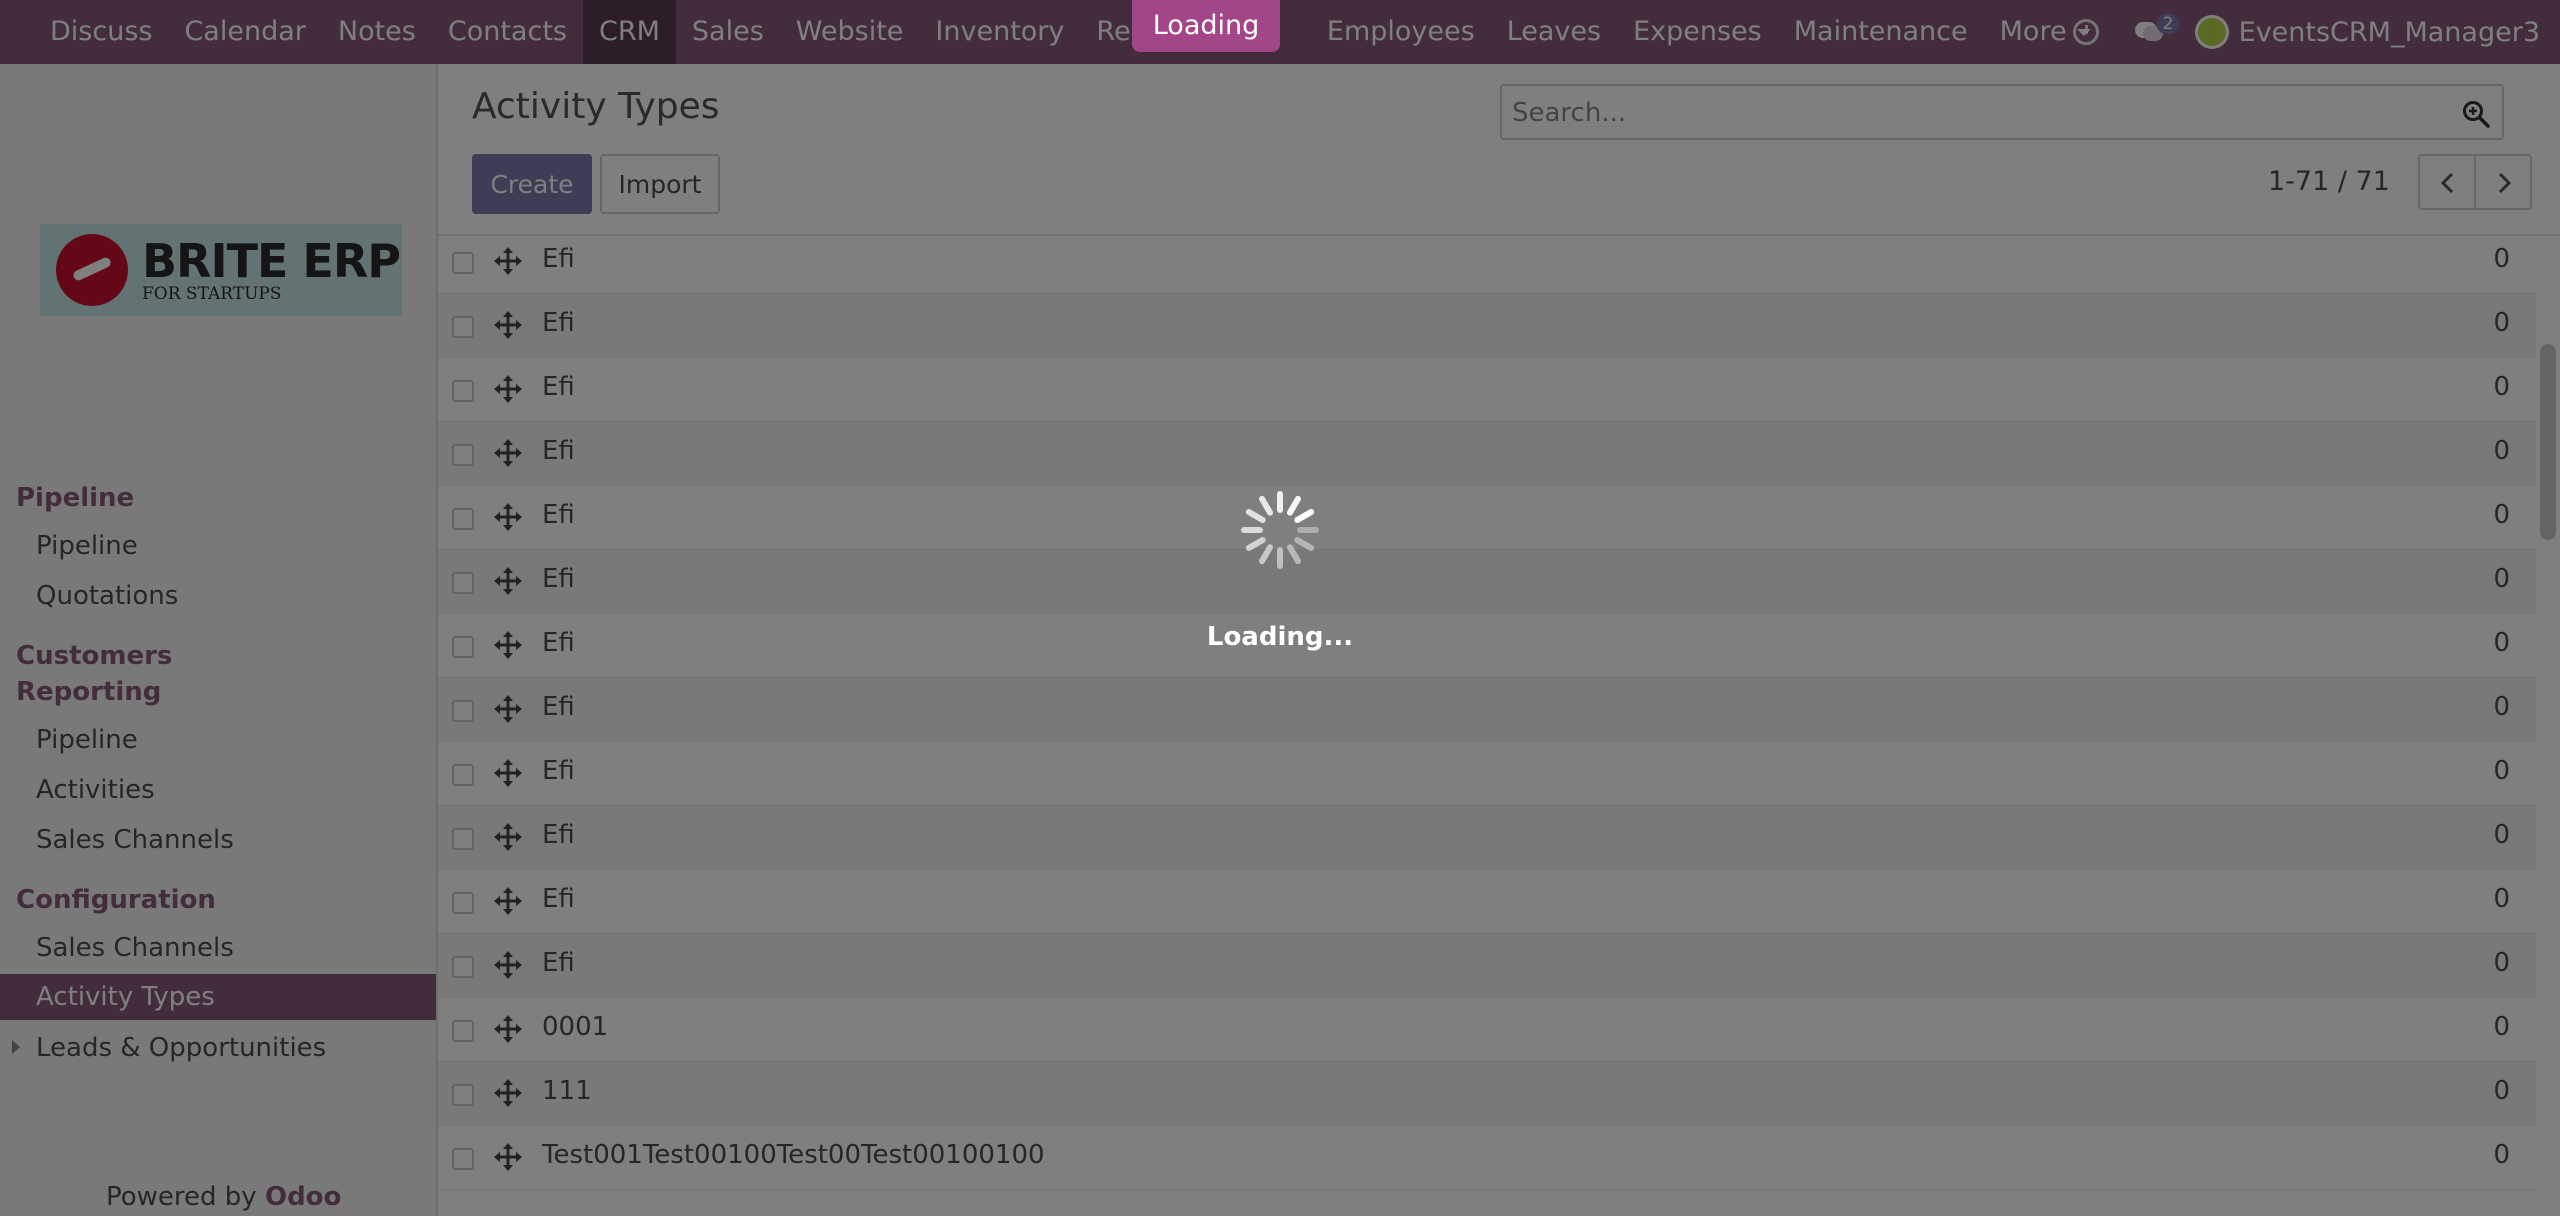 This screenshot has width=2560, height=1216. What do you see at coordinates (1206, 26) in the screenshot?
I see `loading-indicator: Loading` at bounding box center [1206, 26].